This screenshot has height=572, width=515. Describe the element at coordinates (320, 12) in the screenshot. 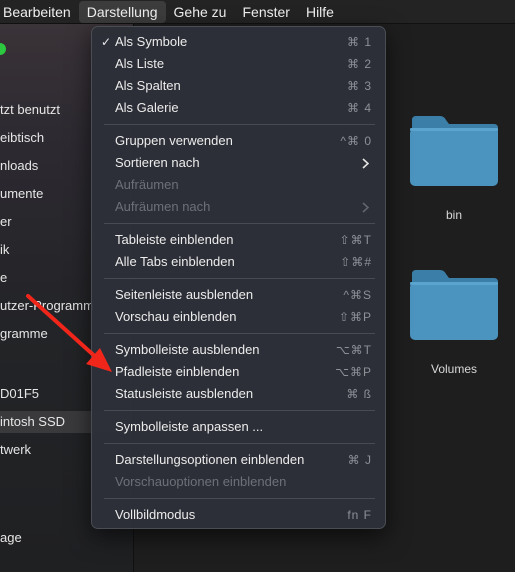

I see `menu-hilfe: Hilfe` at that location.